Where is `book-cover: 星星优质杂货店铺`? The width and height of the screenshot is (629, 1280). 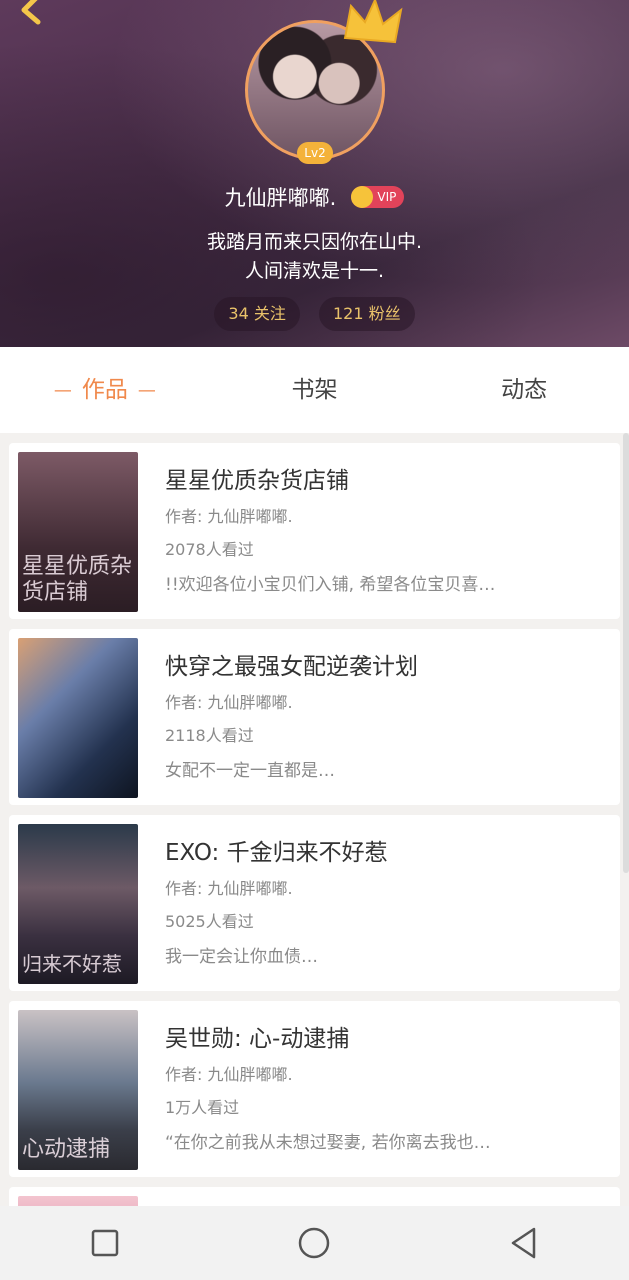 book-cover: 星星优质杂货店铺 is located at coordinates (78, 532).